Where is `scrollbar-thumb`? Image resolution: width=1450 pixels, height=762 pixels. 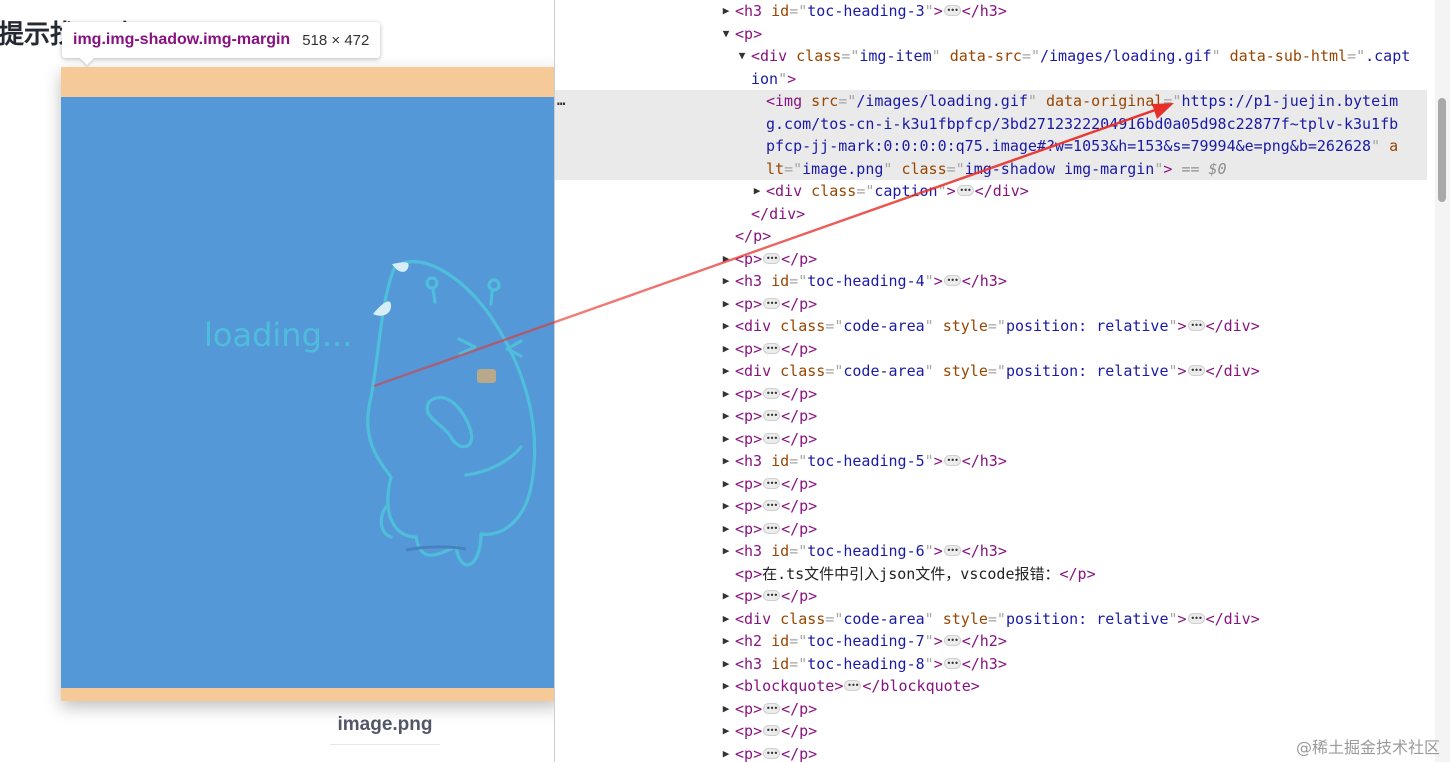 scrollbar-thumb is located at coordinates (1442, 150).